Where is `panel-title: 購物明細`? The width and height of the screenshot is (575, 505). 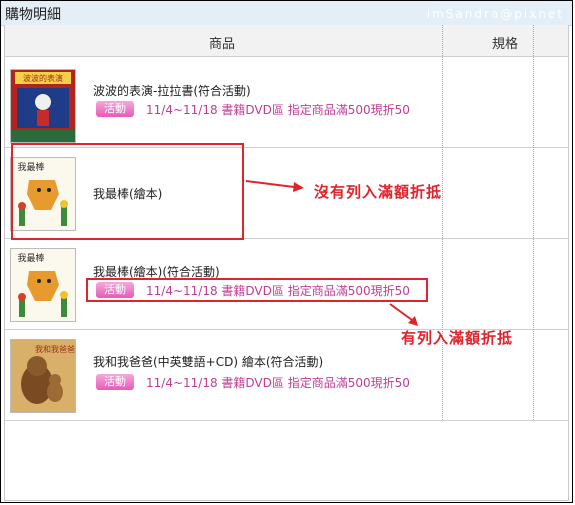 panel-title: 購物明細 is located at coordinates (33, 15).